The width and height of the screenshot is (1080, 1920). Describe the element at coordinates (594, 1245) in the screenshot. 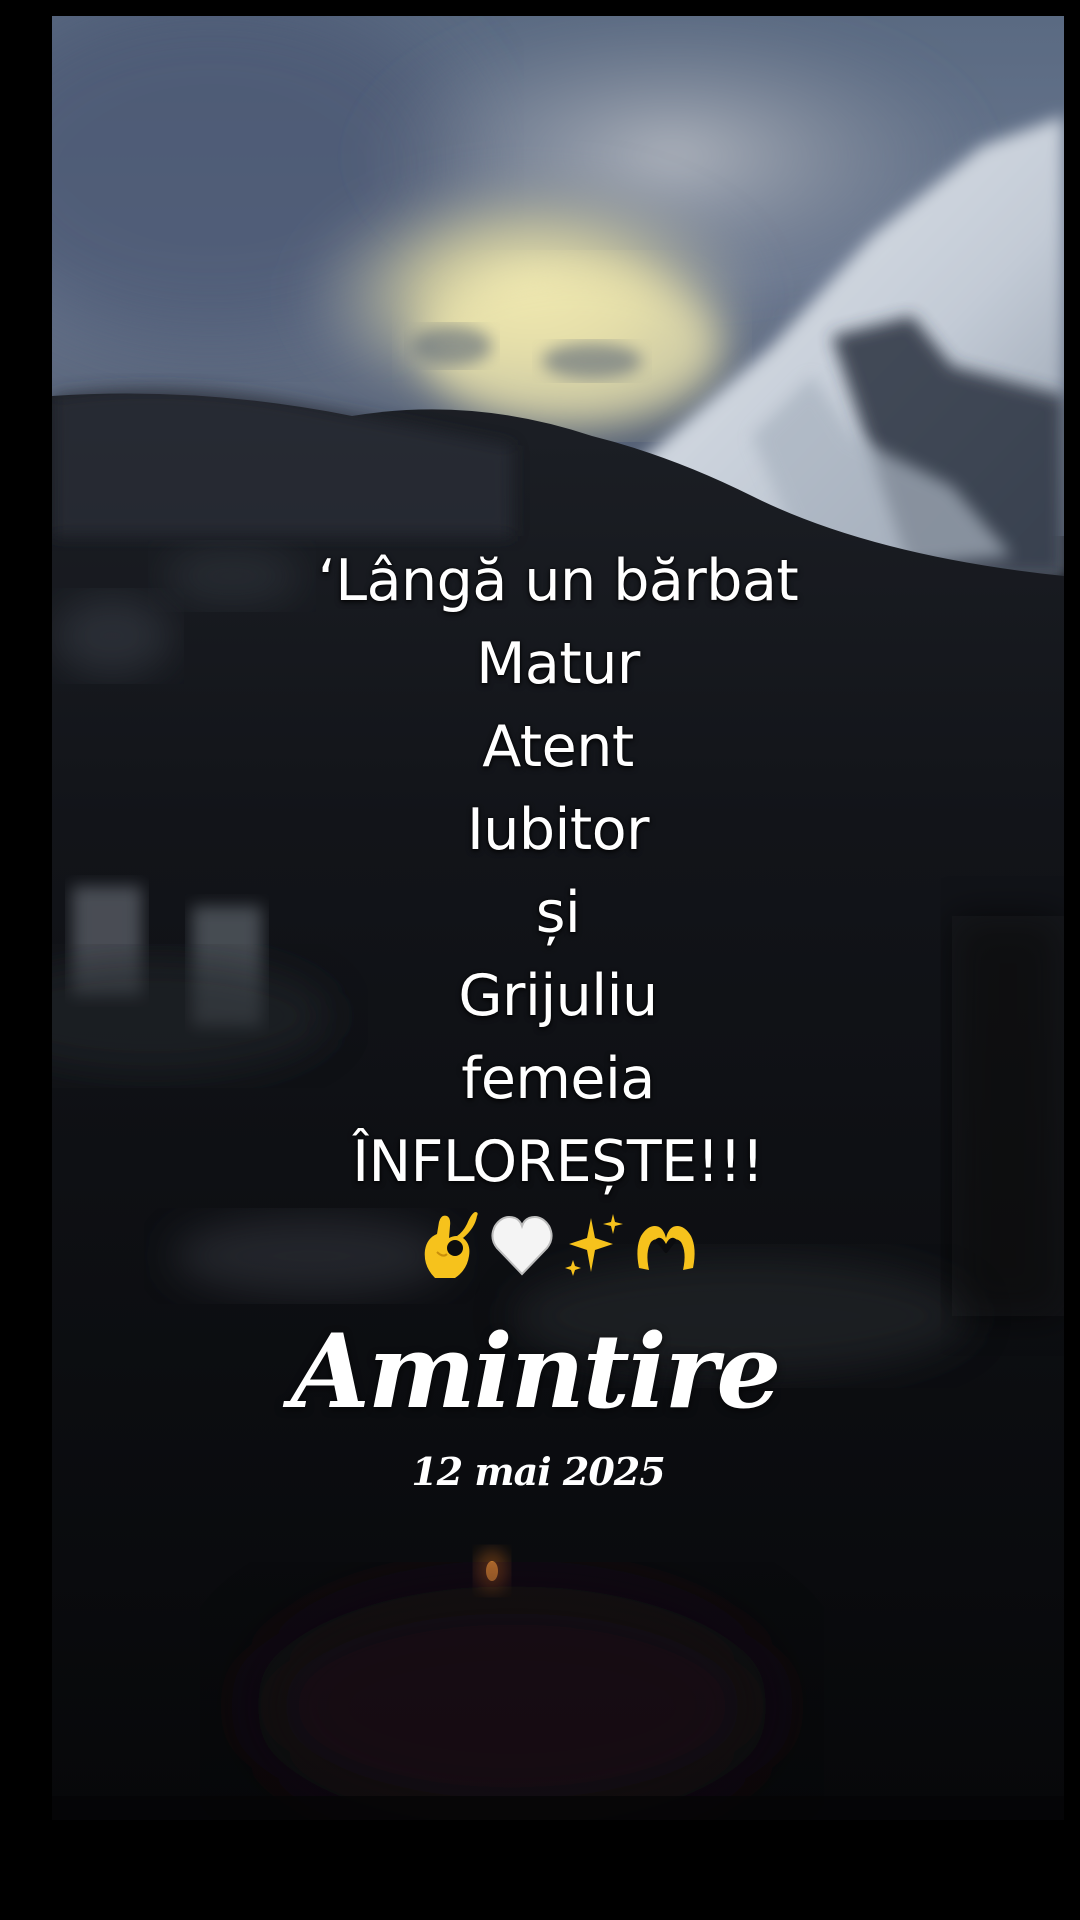

I see `sparkles-icon` at that location.